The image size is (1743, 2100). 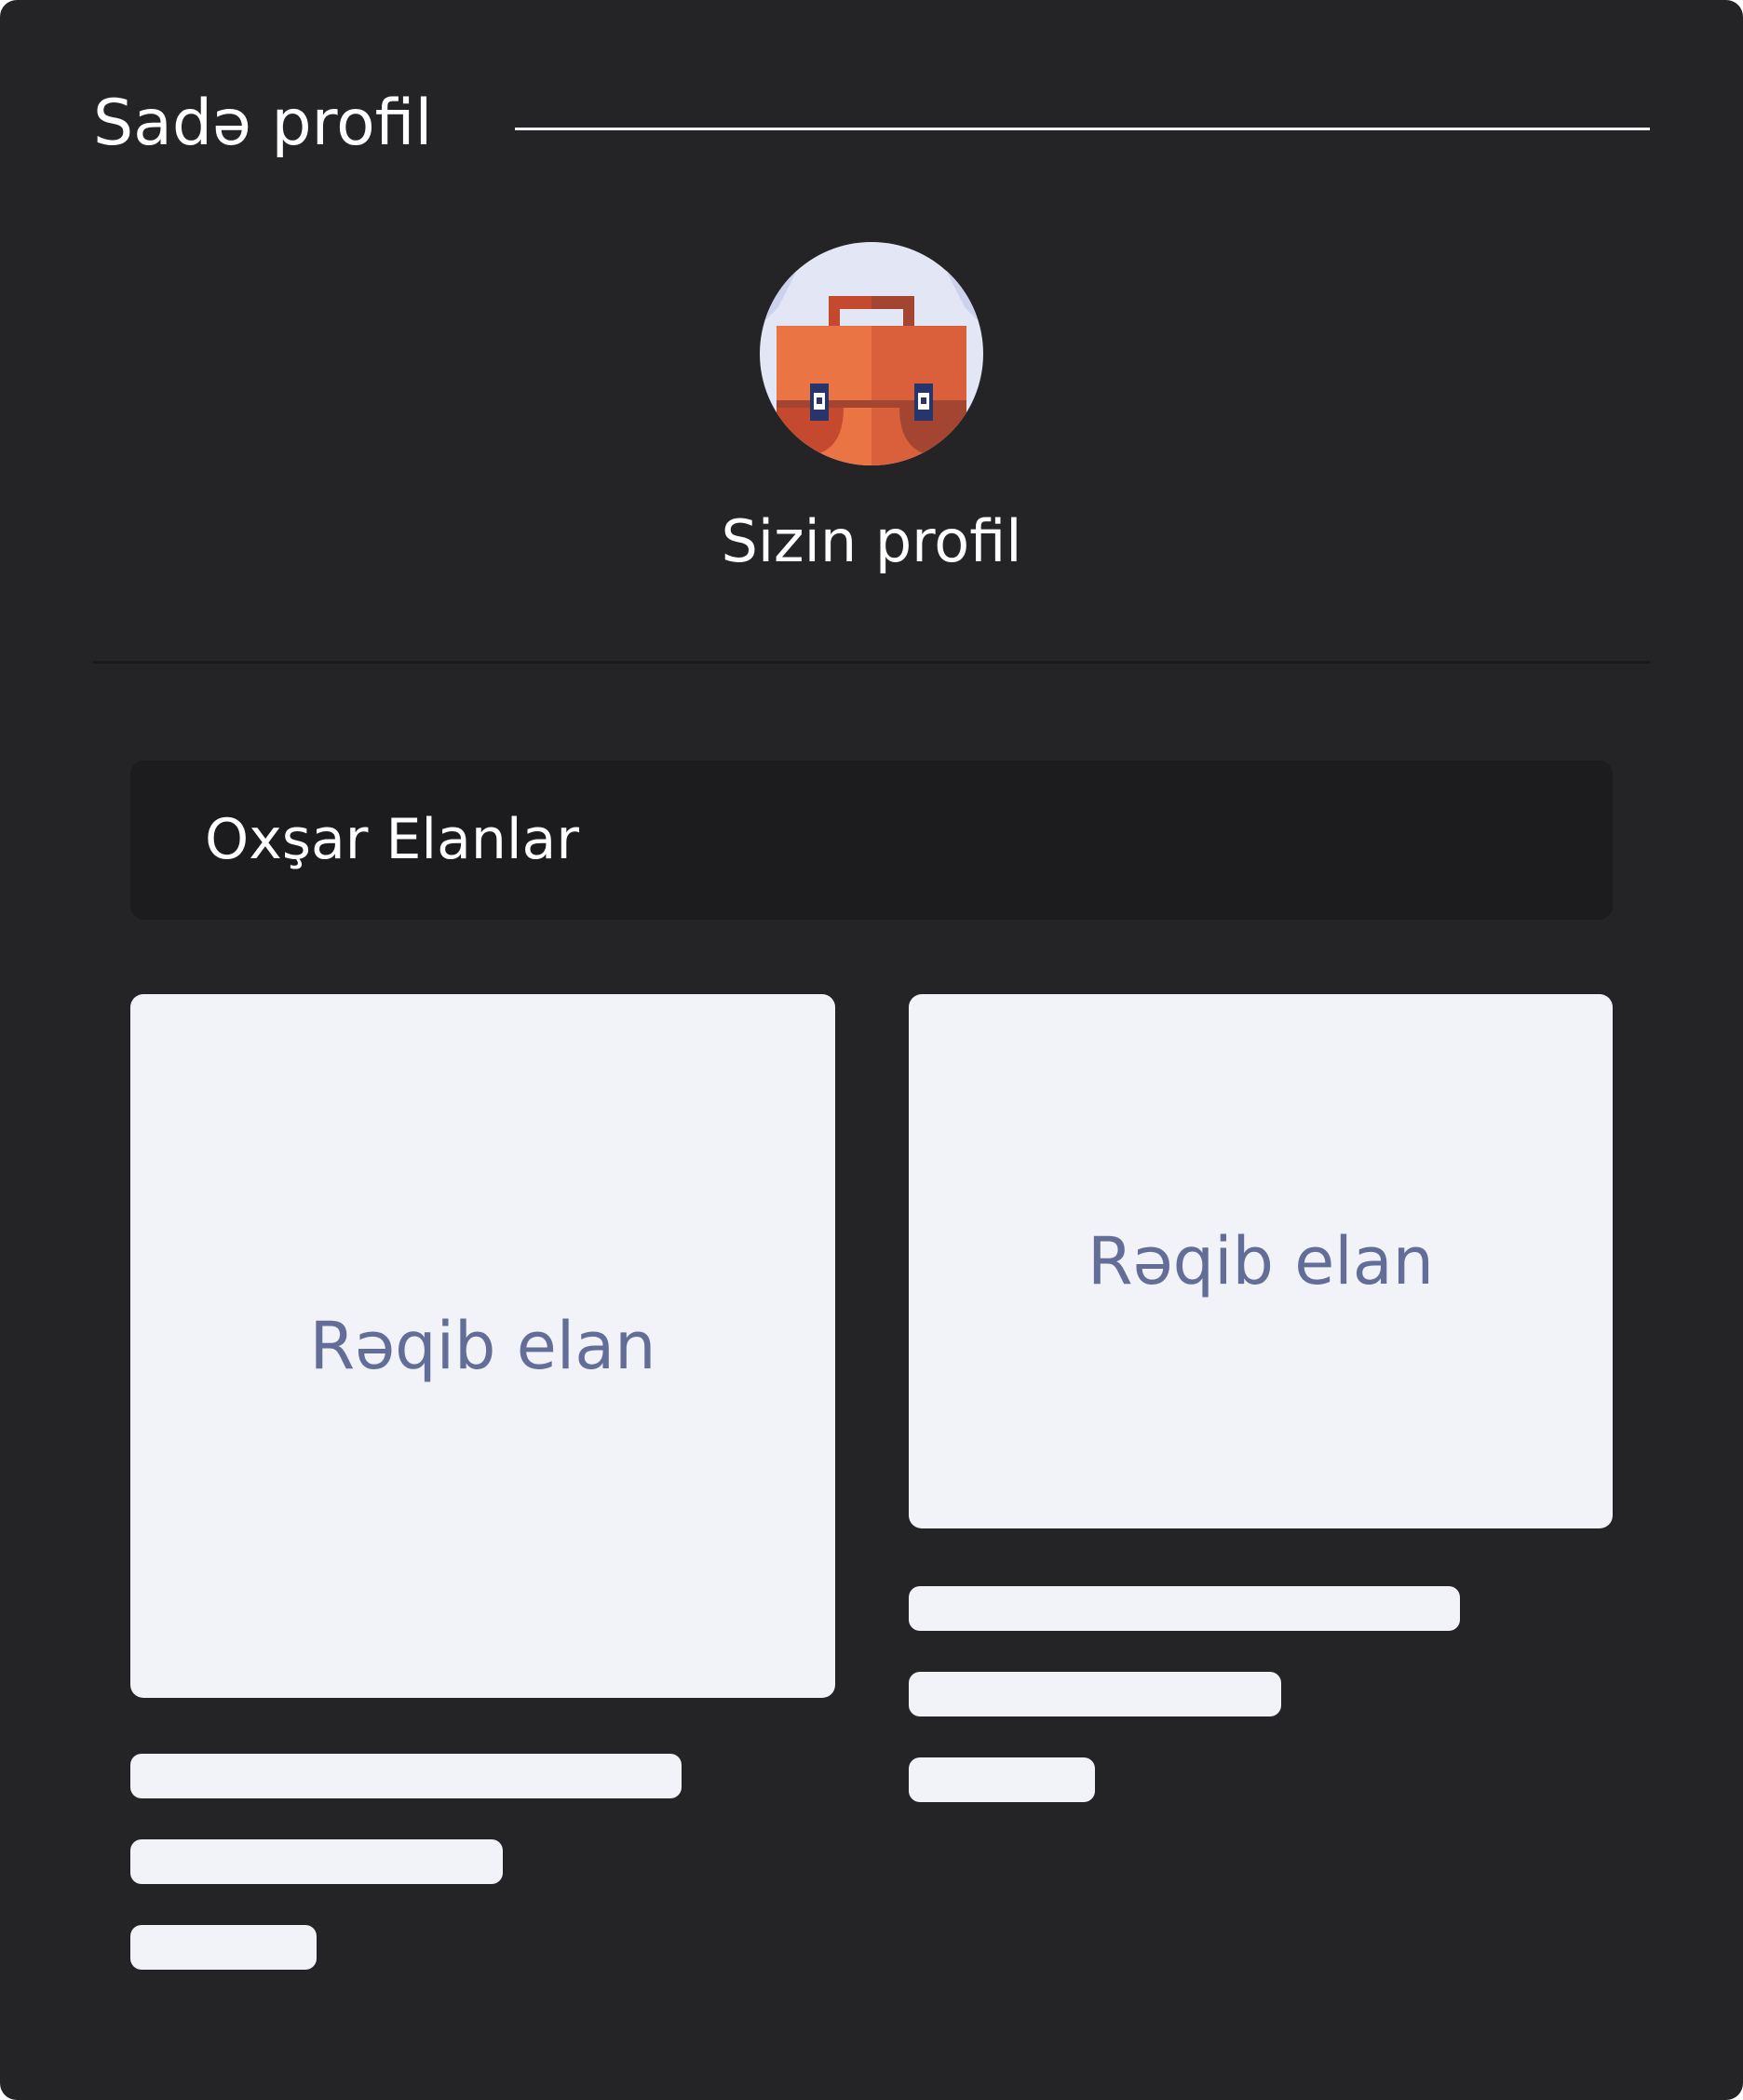 I want to click on similar-listings-title: Oxşar Elanlar, so click(x=392, y=839).